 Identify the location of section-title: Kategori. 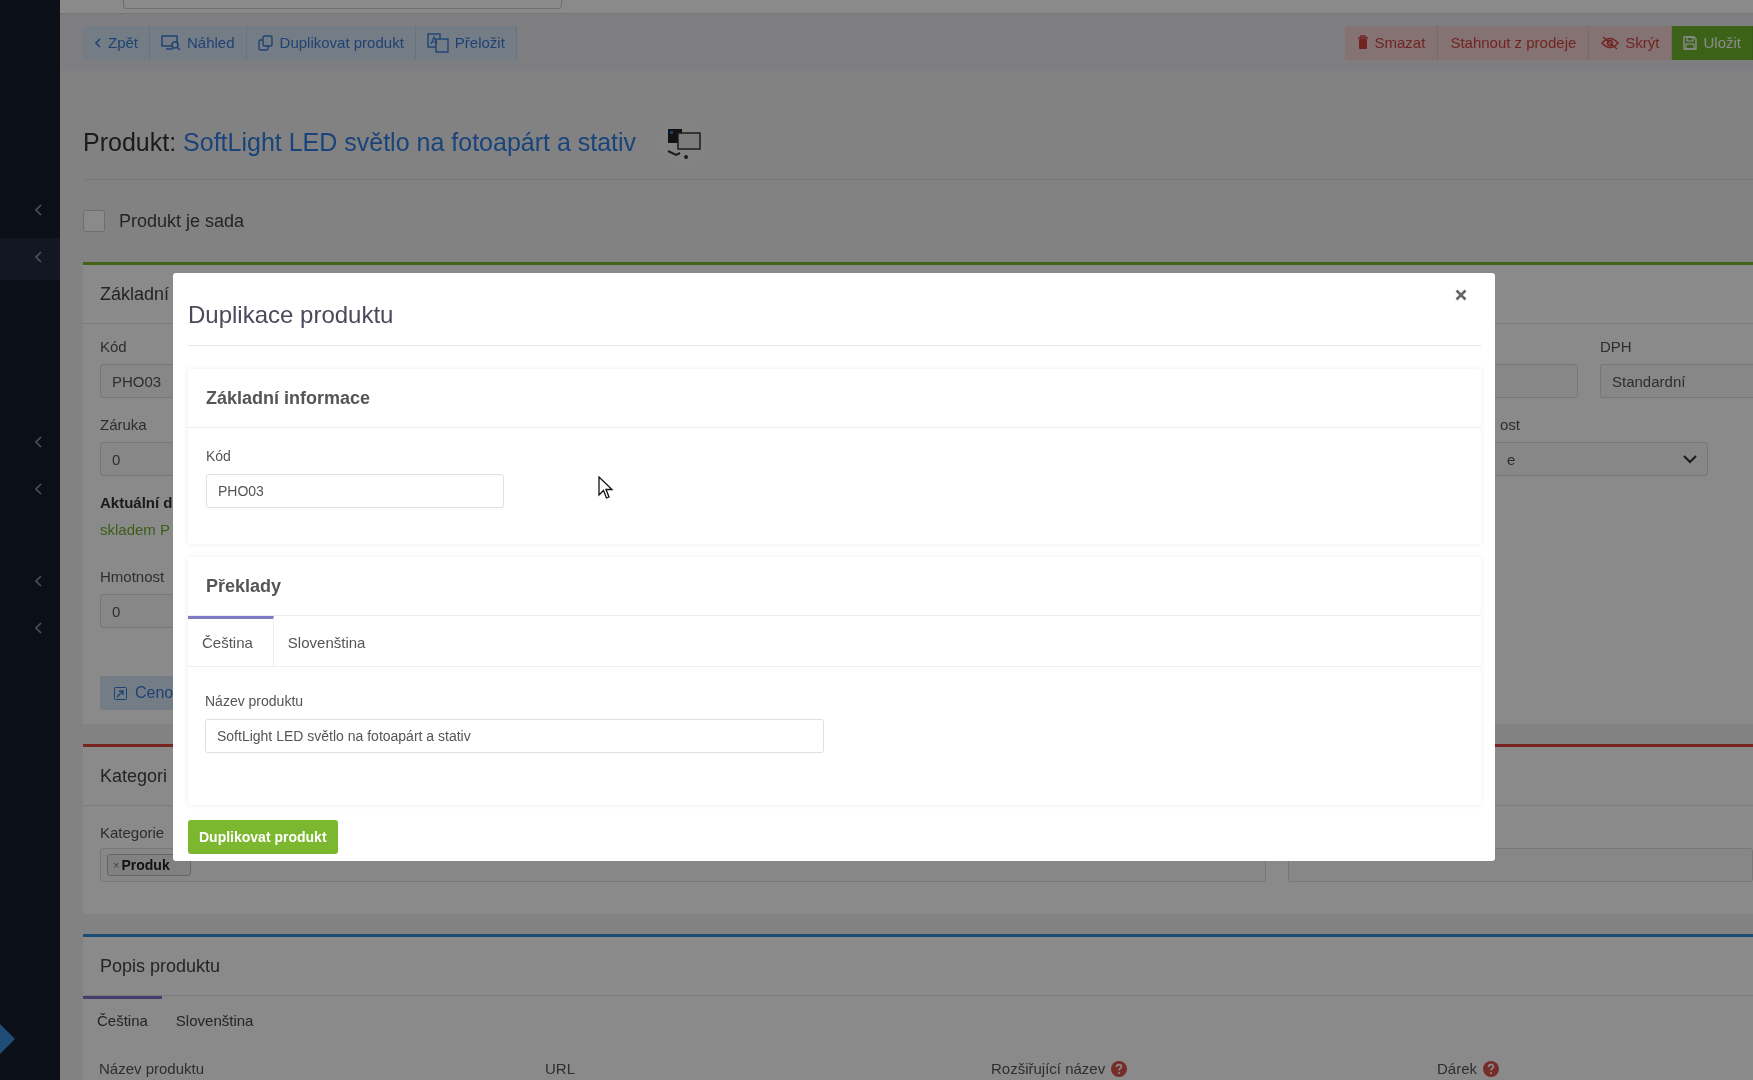
(134, 776).